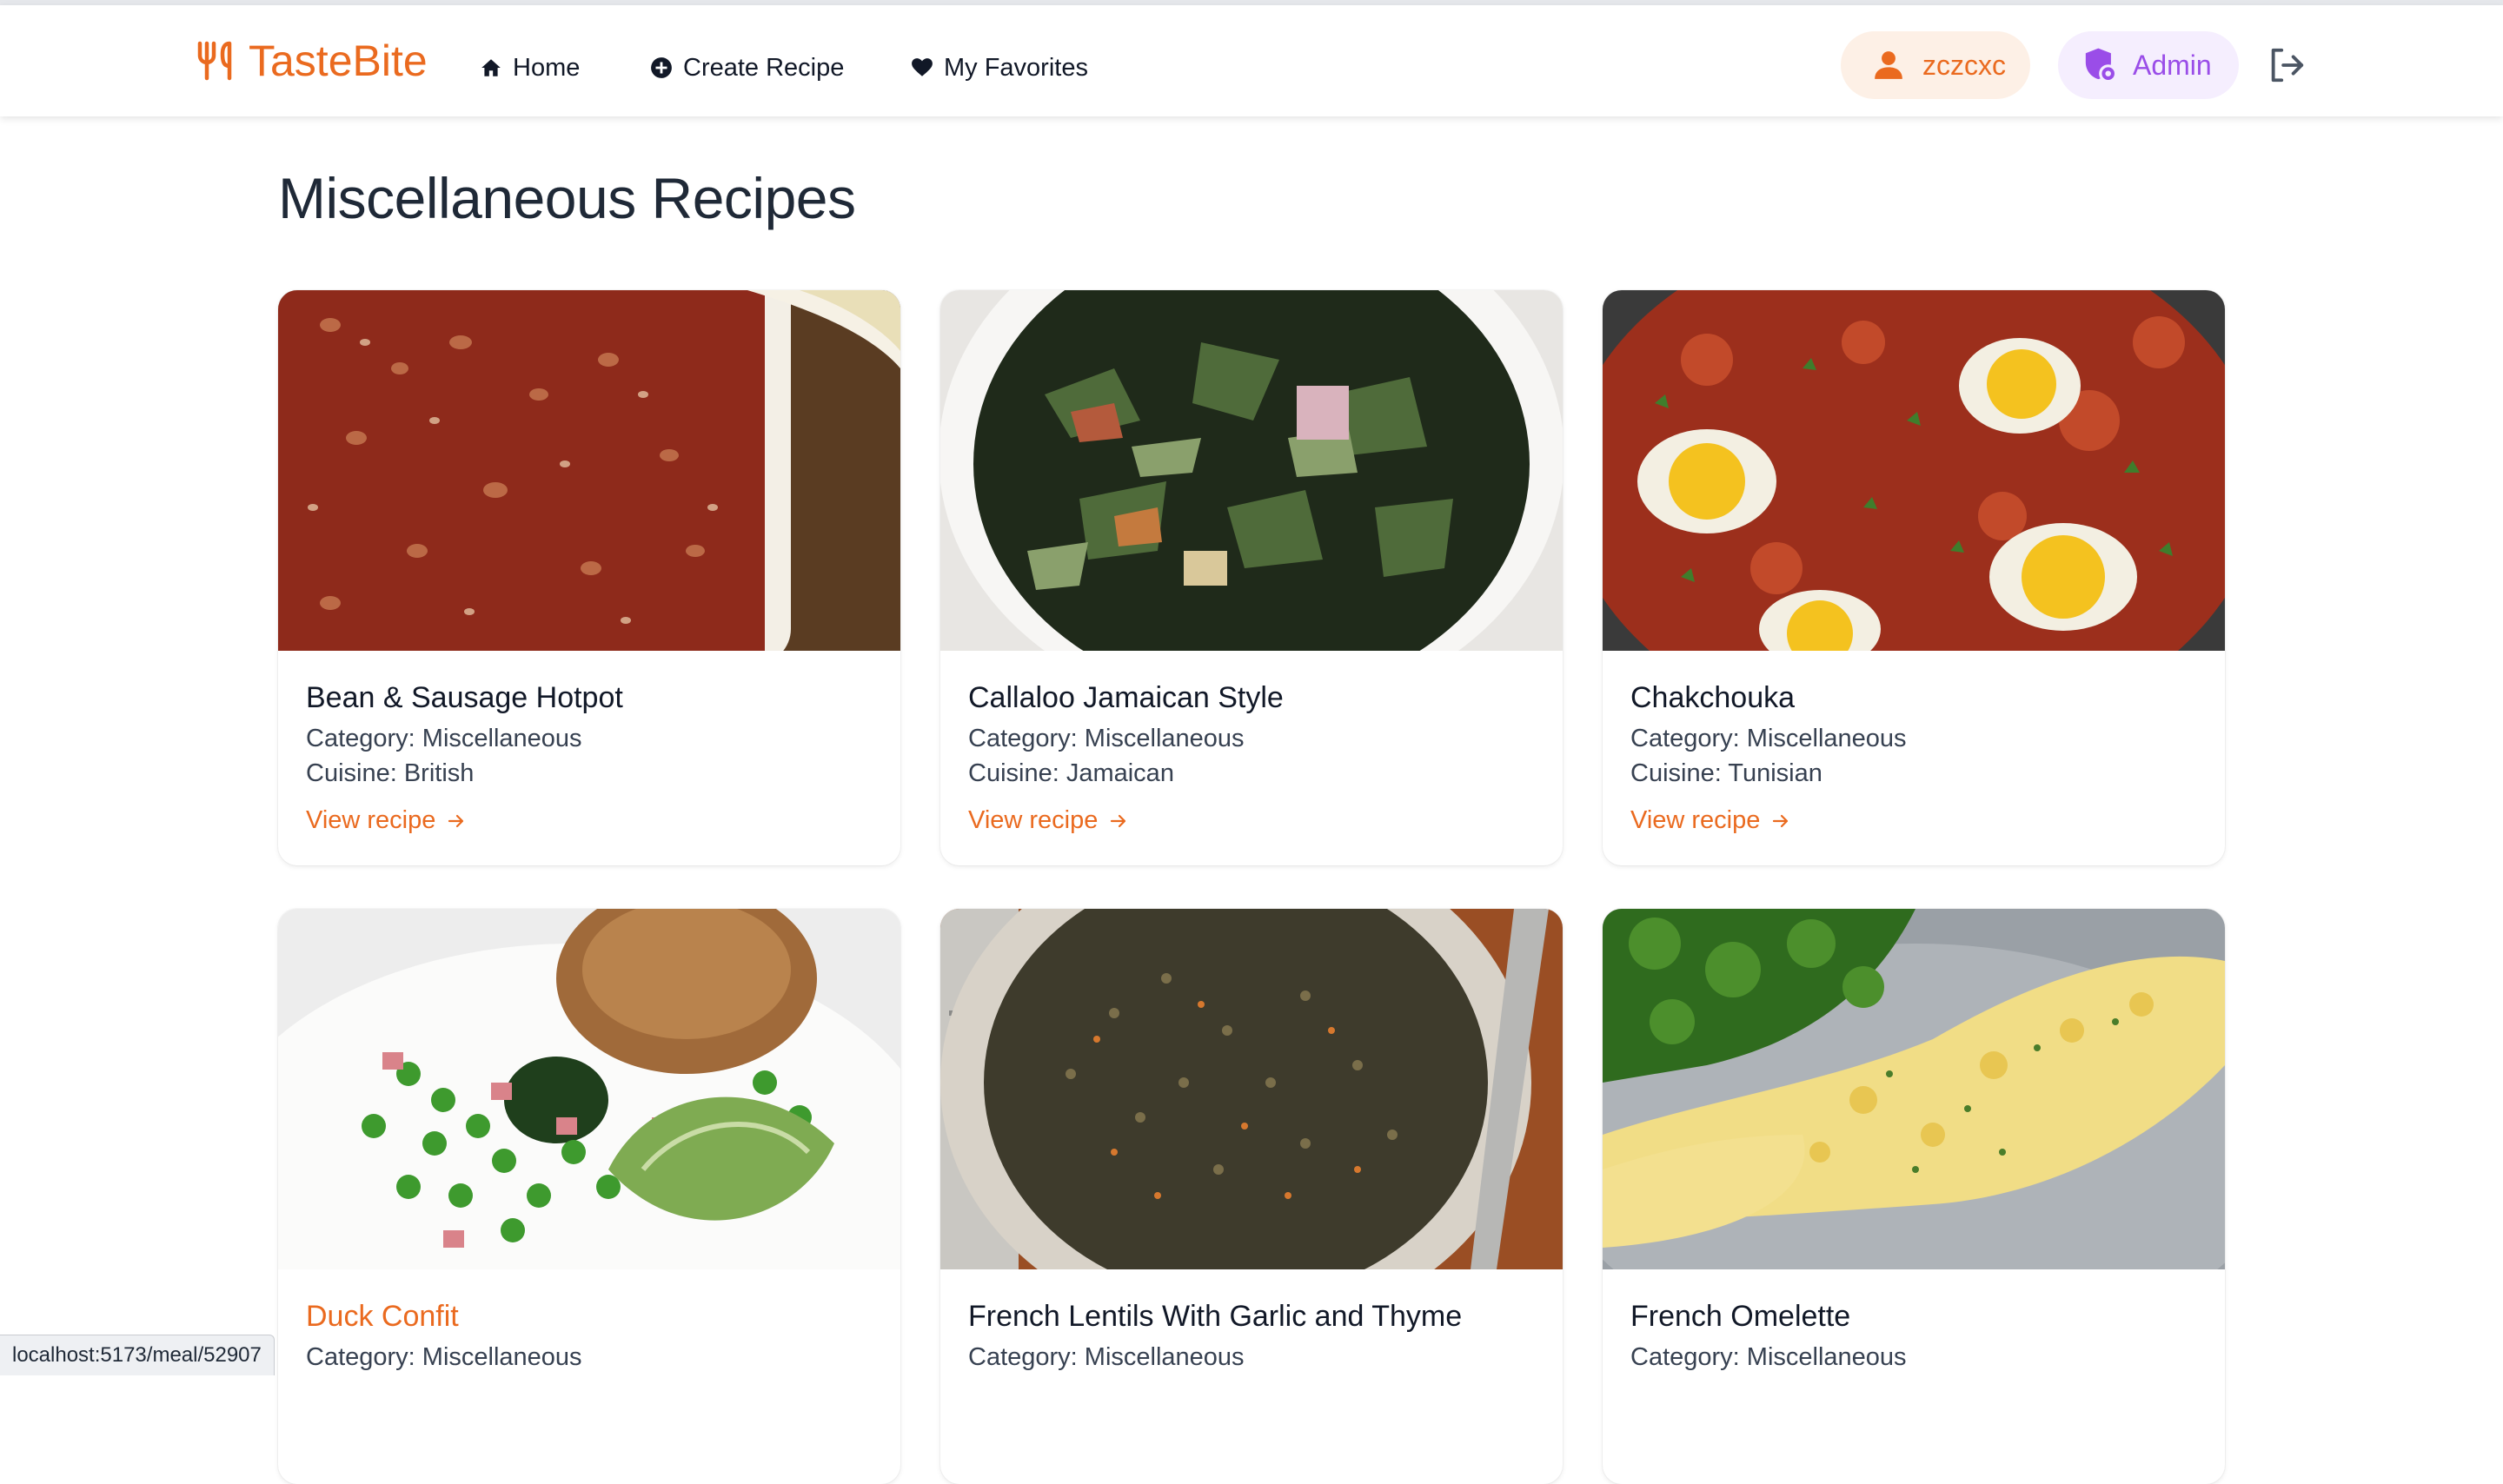 This screenshot has height=1484, width=2503. I want to click on recipe-cuisine: Cuisine: Tunisian, so click(1726, 773).